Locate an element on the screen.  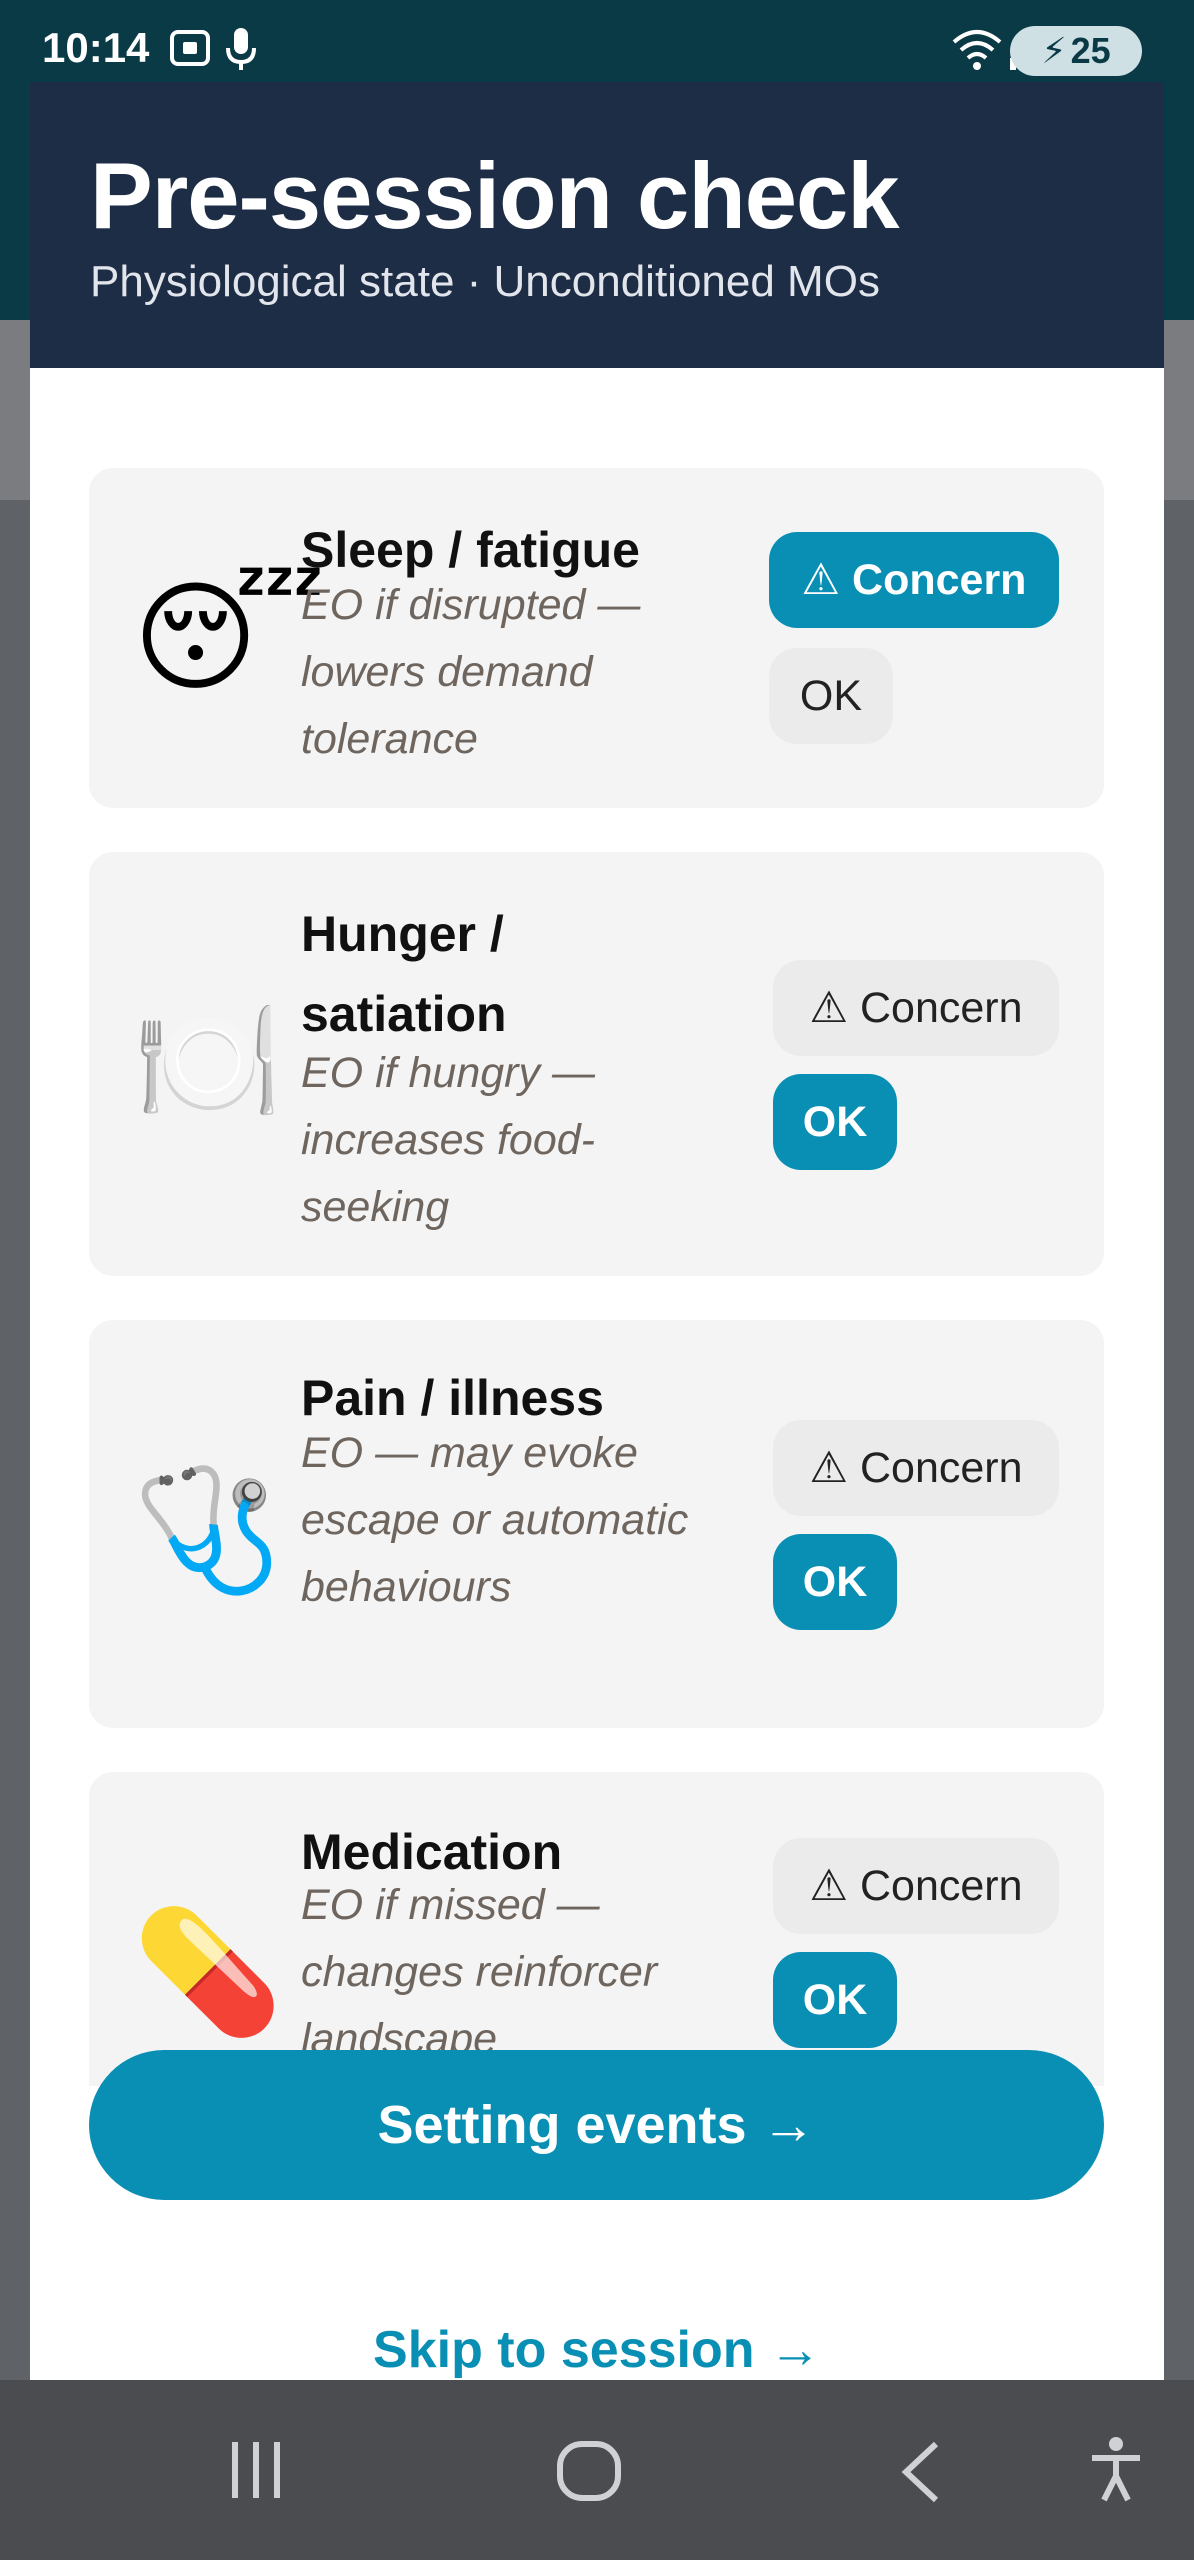
plate-icon: 🍽️ is located at coordinates (208, 1062).